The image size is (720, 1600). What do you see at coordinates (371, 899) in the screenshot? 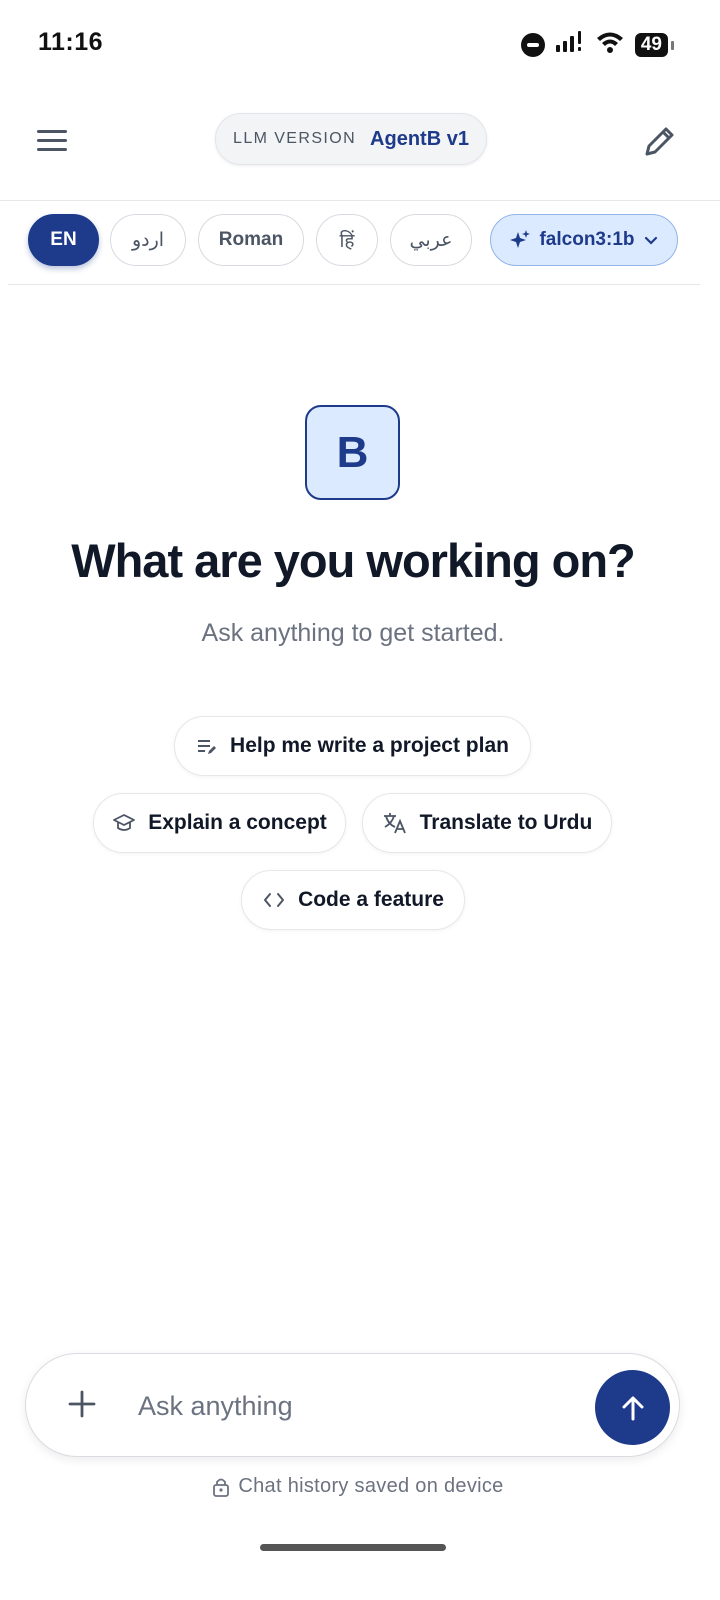
I see `suggestion-label: Code a feature` at bounding box center [371, 899].